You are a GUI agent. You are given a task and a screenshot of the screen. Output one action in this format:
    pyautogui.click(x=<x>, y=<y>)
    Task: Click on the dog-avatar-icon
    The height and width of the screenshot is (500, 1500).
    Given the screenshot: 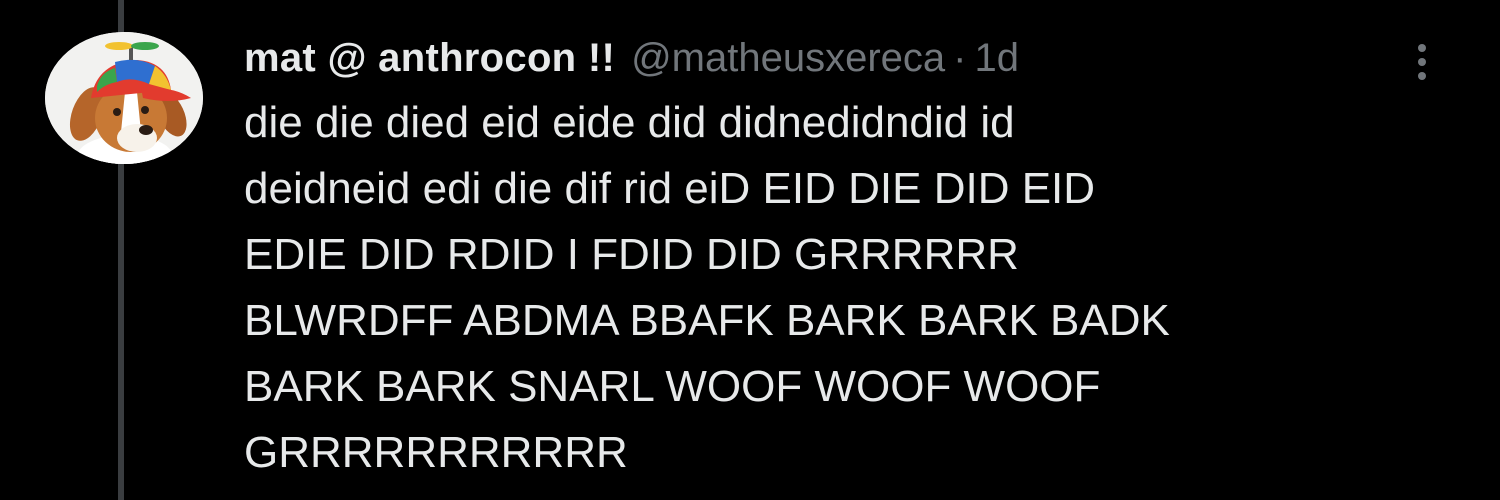 What is the action you would take?
    pyautogui.click(x=124, y=98)
    